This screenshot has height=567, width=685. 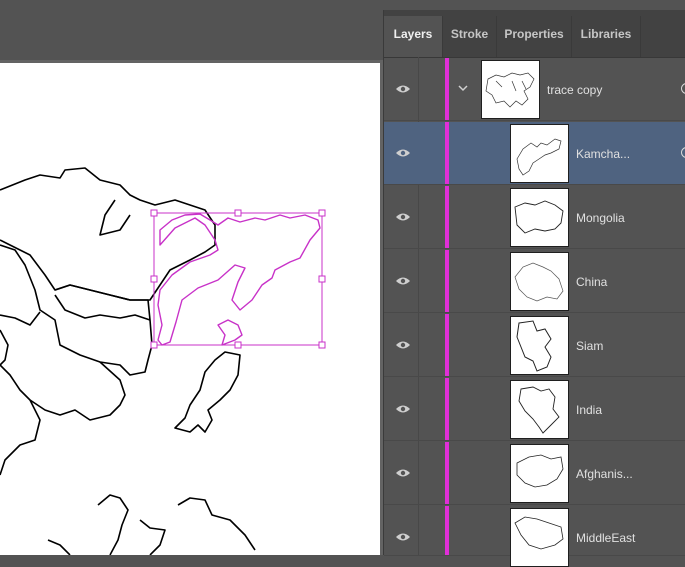 I want to click on layer-row-trace-copy: trace copy, so click(x=534, y=89).